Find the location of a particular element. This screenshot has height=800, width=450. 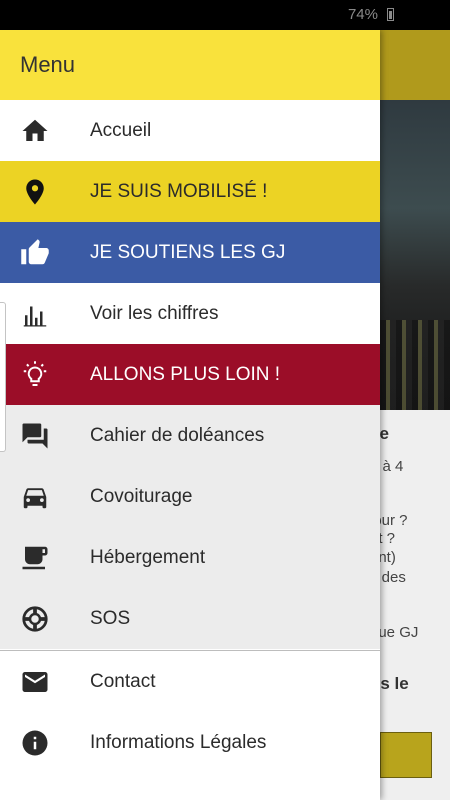

menu-item-label: JE SUIS MOBILISÉ ! is located at coordinates (179, 191).